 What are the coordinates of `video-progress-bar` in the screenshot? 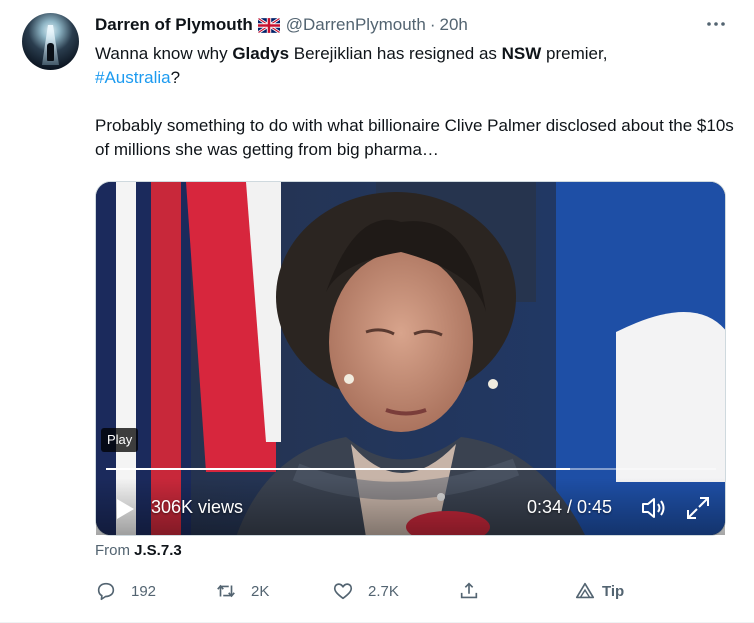 It's located at (411, 469).